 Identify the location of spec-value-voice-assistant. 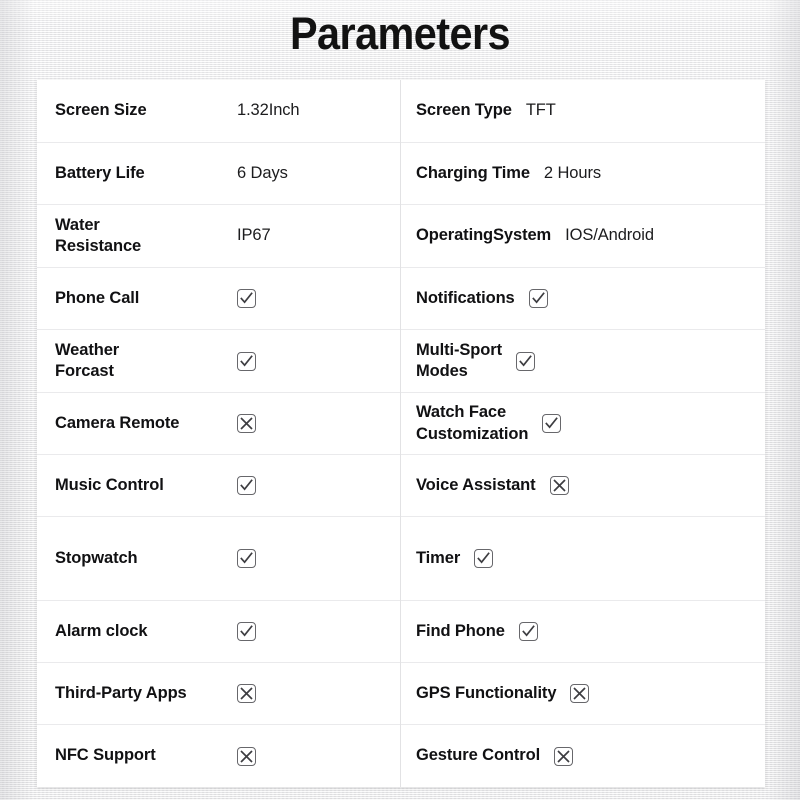
(552, 485).